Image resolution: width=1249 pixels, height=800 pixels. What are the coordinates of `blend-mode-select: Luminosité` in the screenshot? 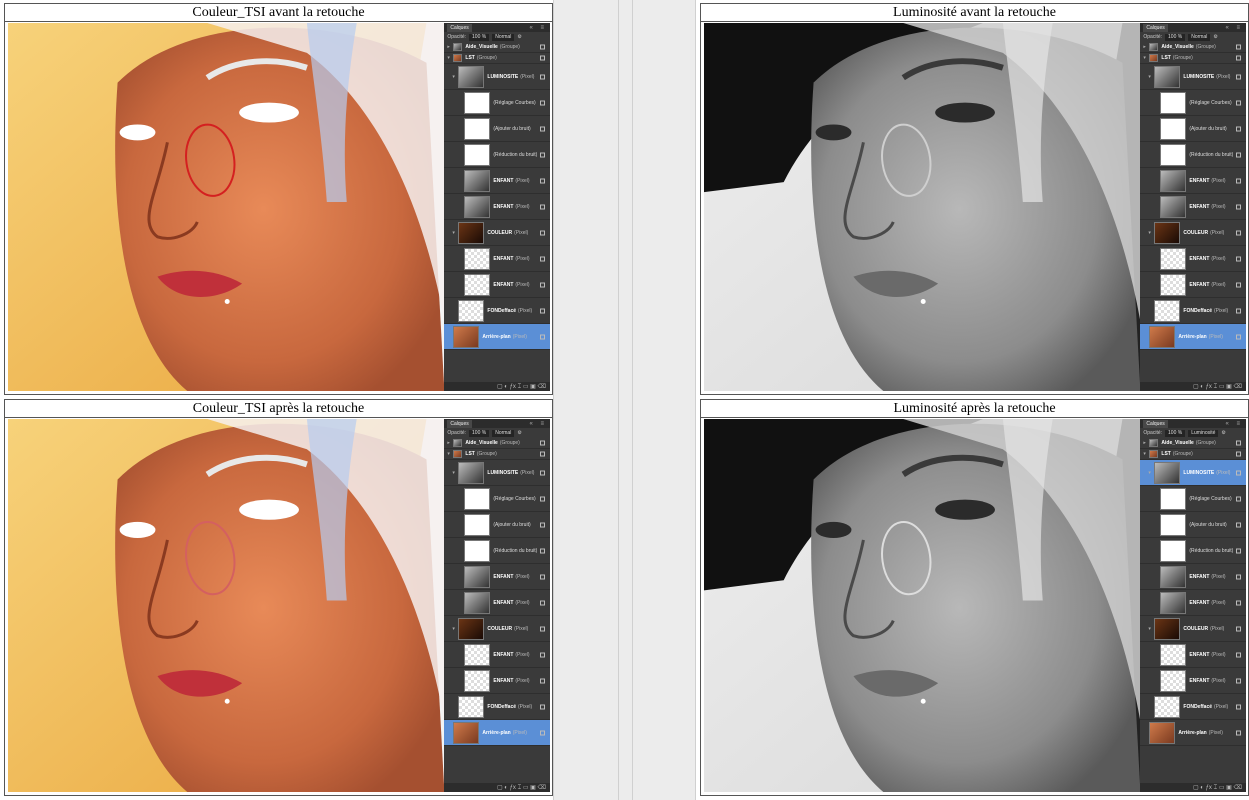 It's located at (1203, 433).